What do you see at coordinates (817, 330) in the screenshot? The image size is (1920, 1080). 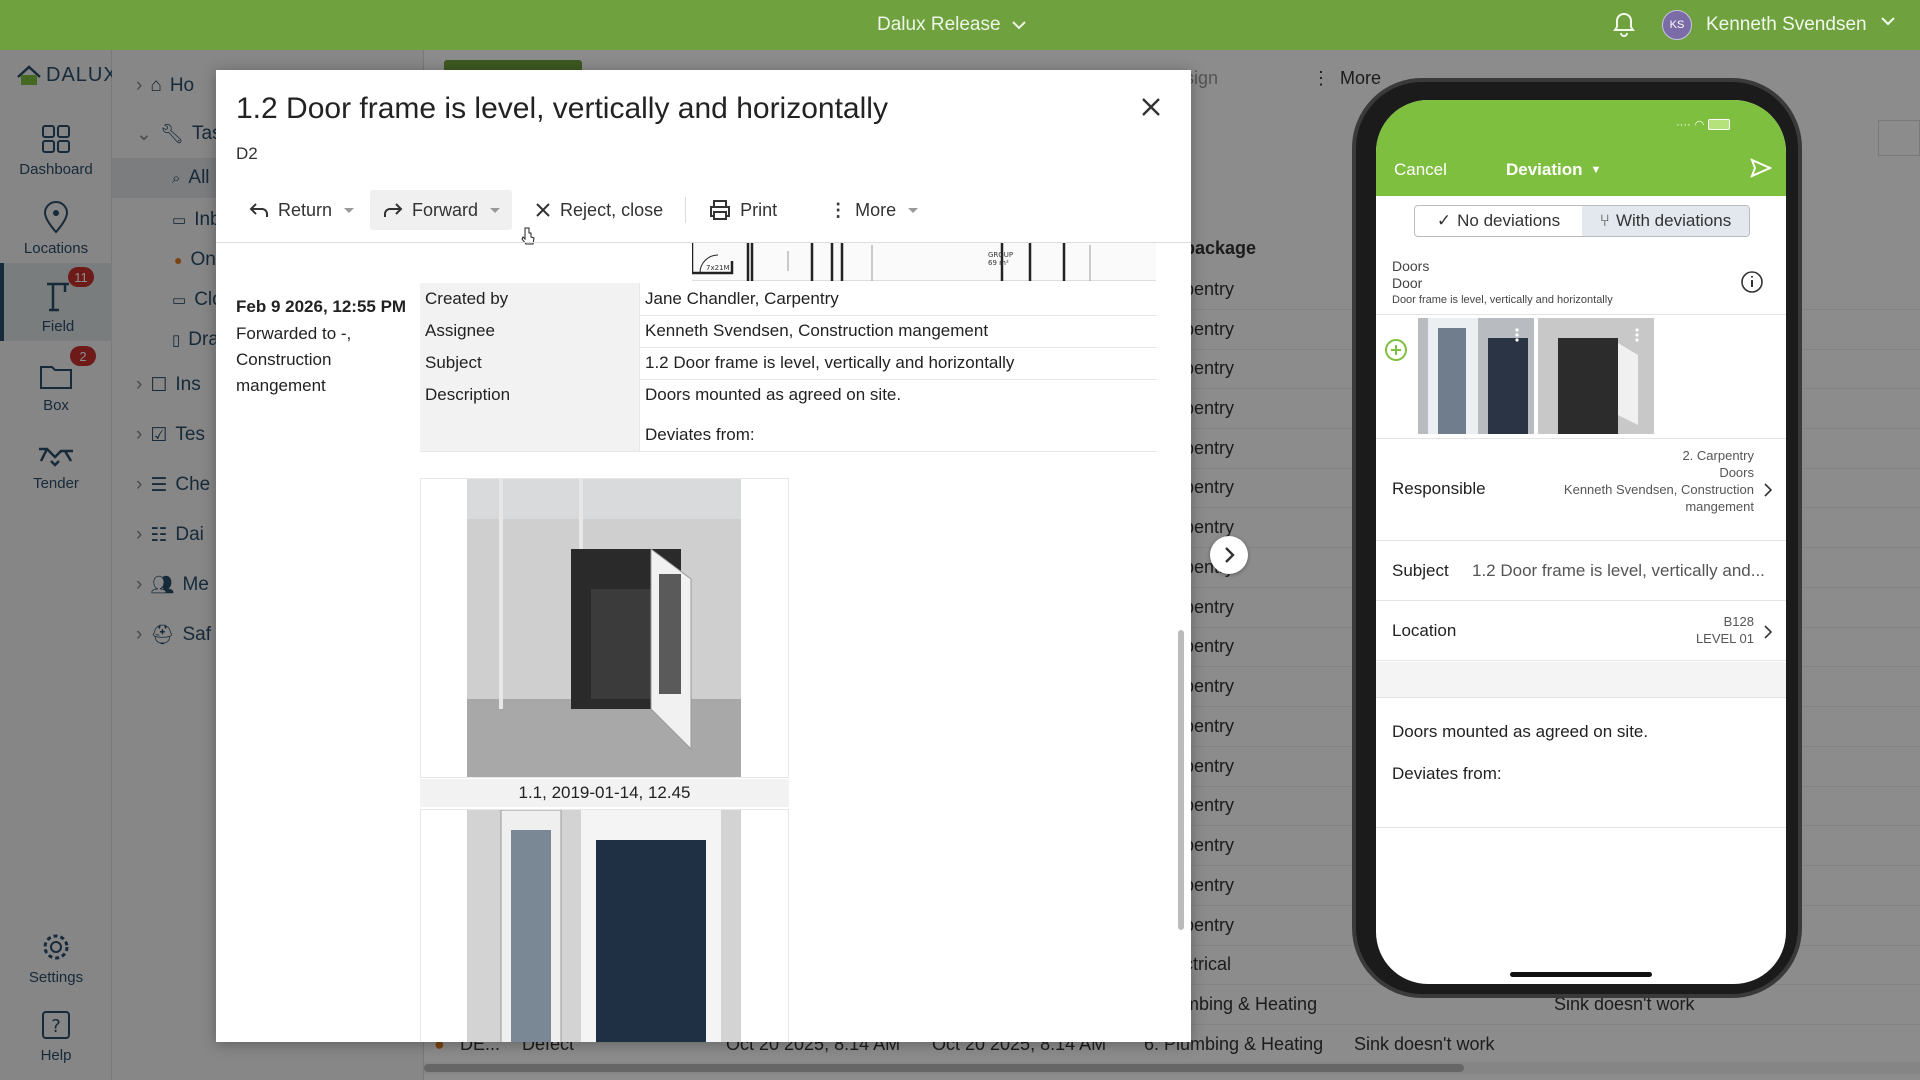 I see `detail-value: Kenneth Svendsen, Construction mangement` at bounding box center [817, 330].